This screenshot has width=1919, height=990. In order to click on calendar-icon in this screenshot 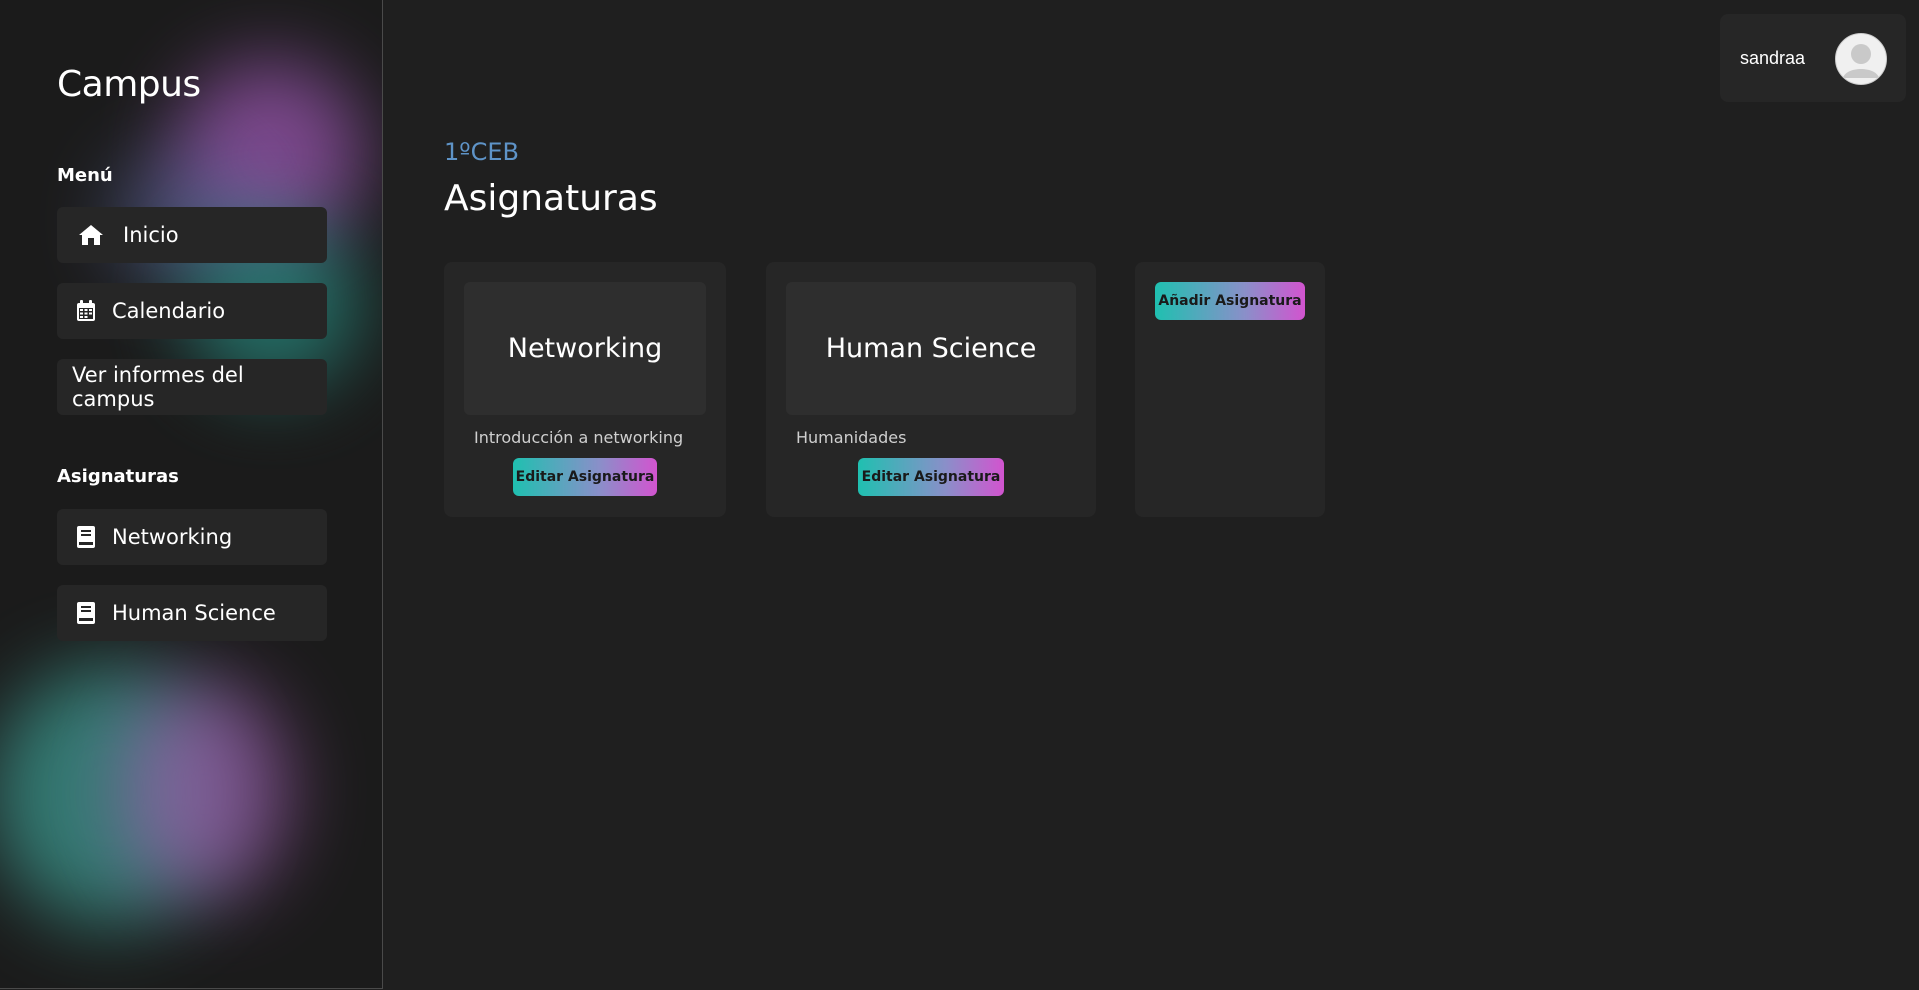, I will do `click(86, 311)`.